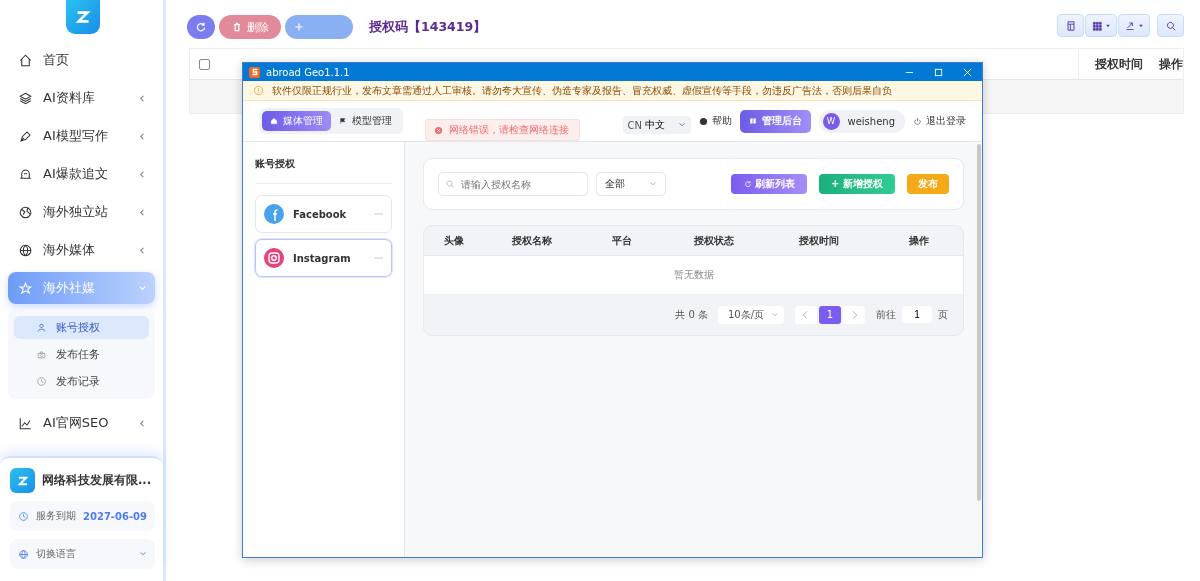  What do you see at coordinates (513, 184) in the screenshot?
I see `search-field: 请输入授权名称` at bounding box center [513, 184].